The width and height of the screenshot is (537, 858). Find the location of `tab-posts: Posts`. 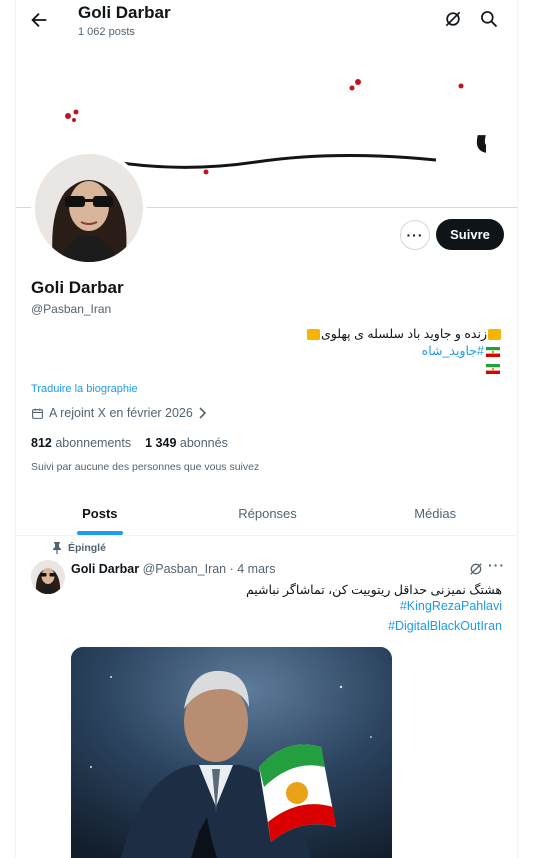

tab-posts: Posts is located at coordinates (100, 513).